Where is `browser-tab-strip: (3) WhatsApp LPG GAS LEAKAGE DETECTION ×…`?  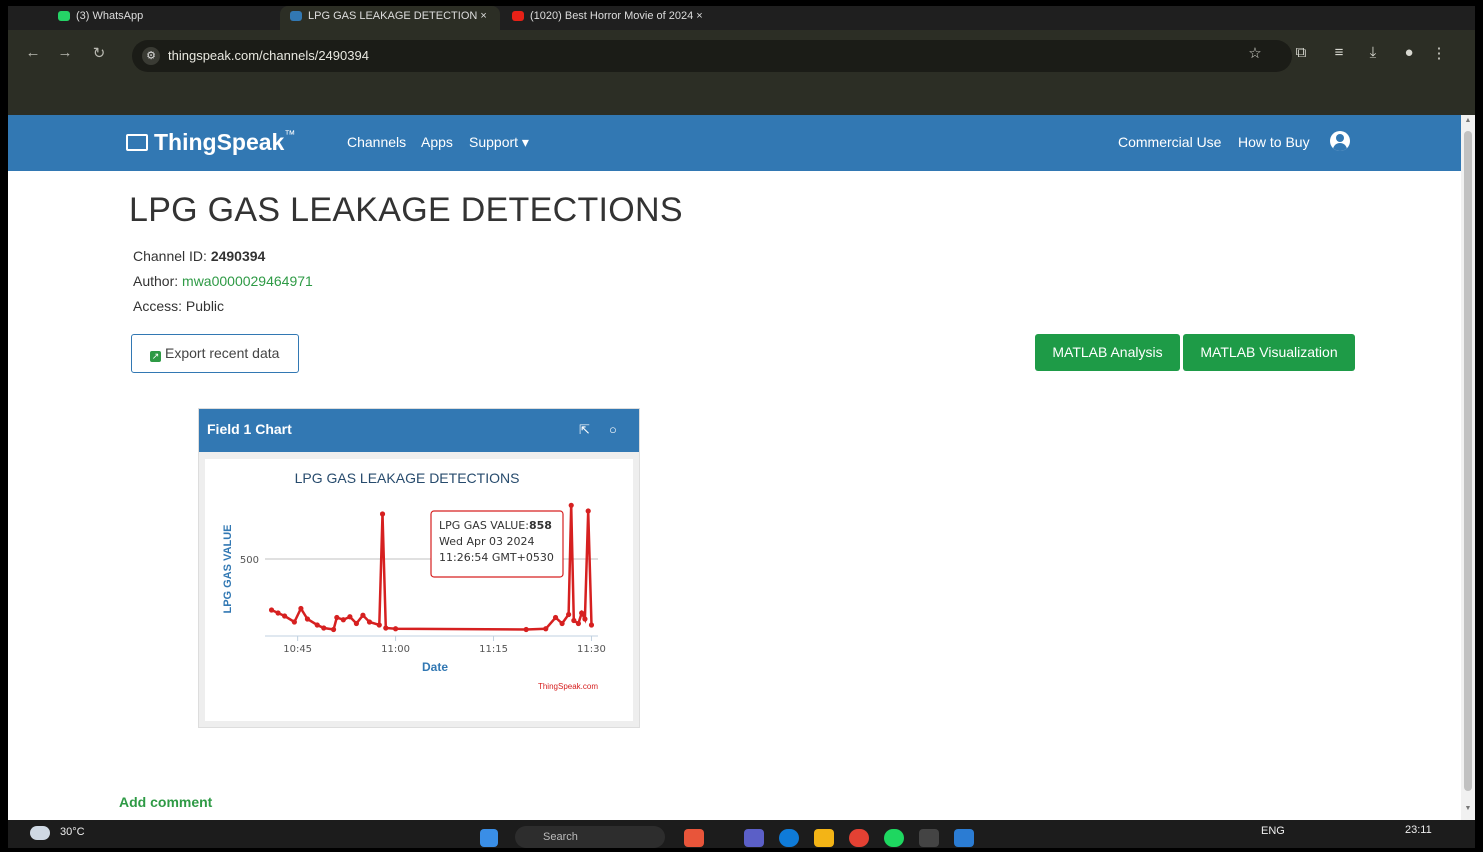 browser-tab-strip: (3) WhatsApp LPG GAS LEAKAGE DETECTION ×… is located at coordinates (741, 18).